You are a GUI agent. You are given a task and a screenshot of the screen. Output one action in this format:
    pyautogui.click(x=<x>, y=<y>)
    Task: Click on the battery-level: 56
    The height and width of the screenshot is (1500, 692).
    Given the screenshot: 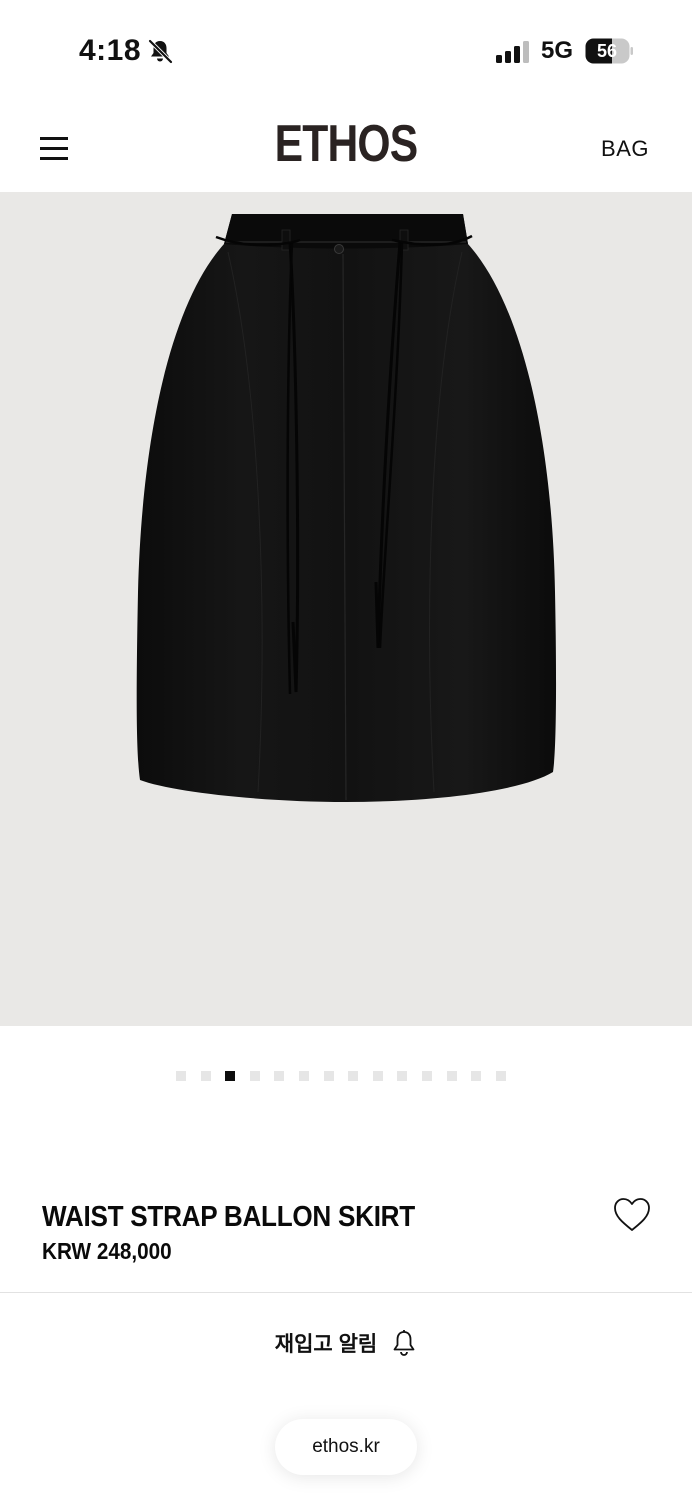 What is the action you would take?
    pyautogui.click(x=607, y=51)
    